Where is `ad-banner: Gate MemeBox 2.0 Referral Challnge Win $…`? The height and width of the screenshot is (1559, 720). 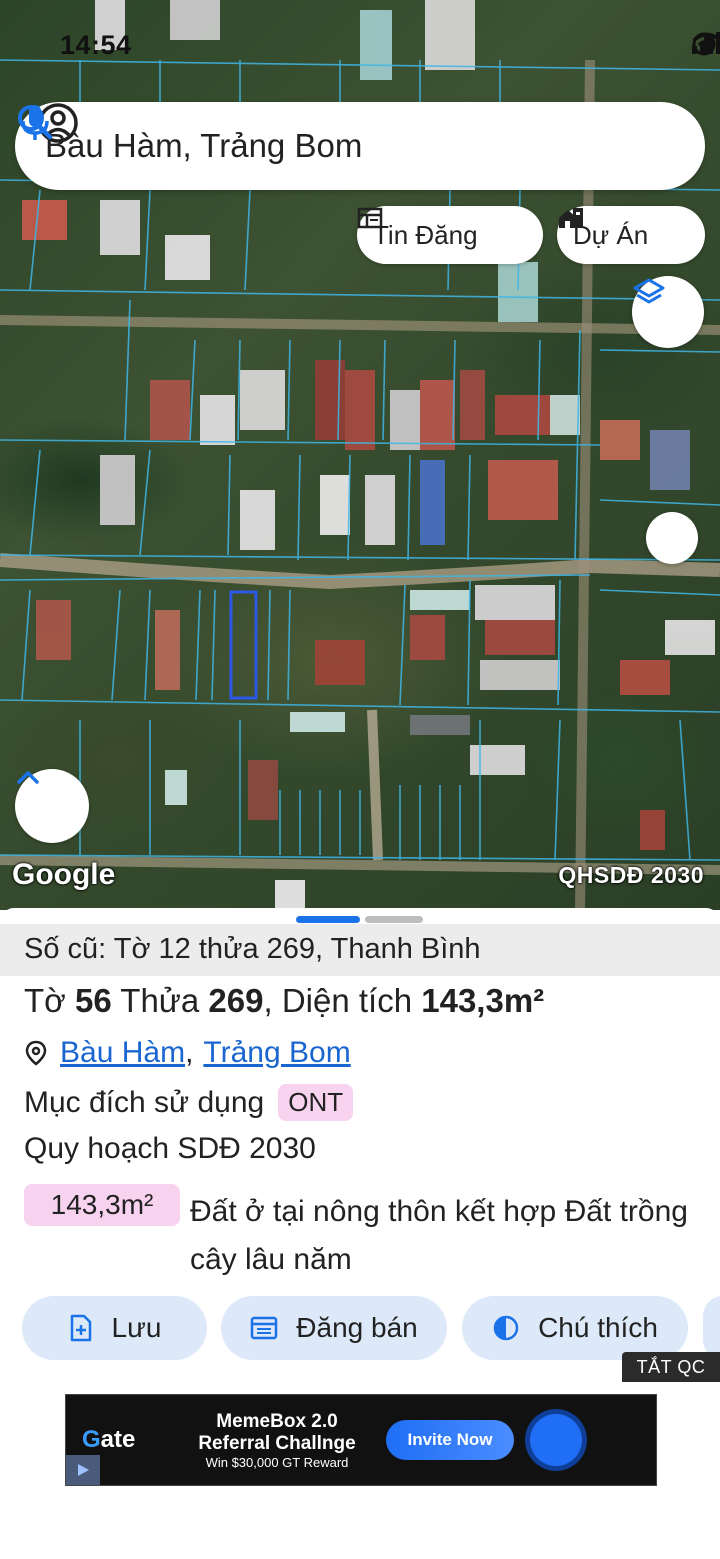
ad-banner: Gate MemeBox 2.0 Referral Challnge Win $… is located at coordinates (361, 1440).